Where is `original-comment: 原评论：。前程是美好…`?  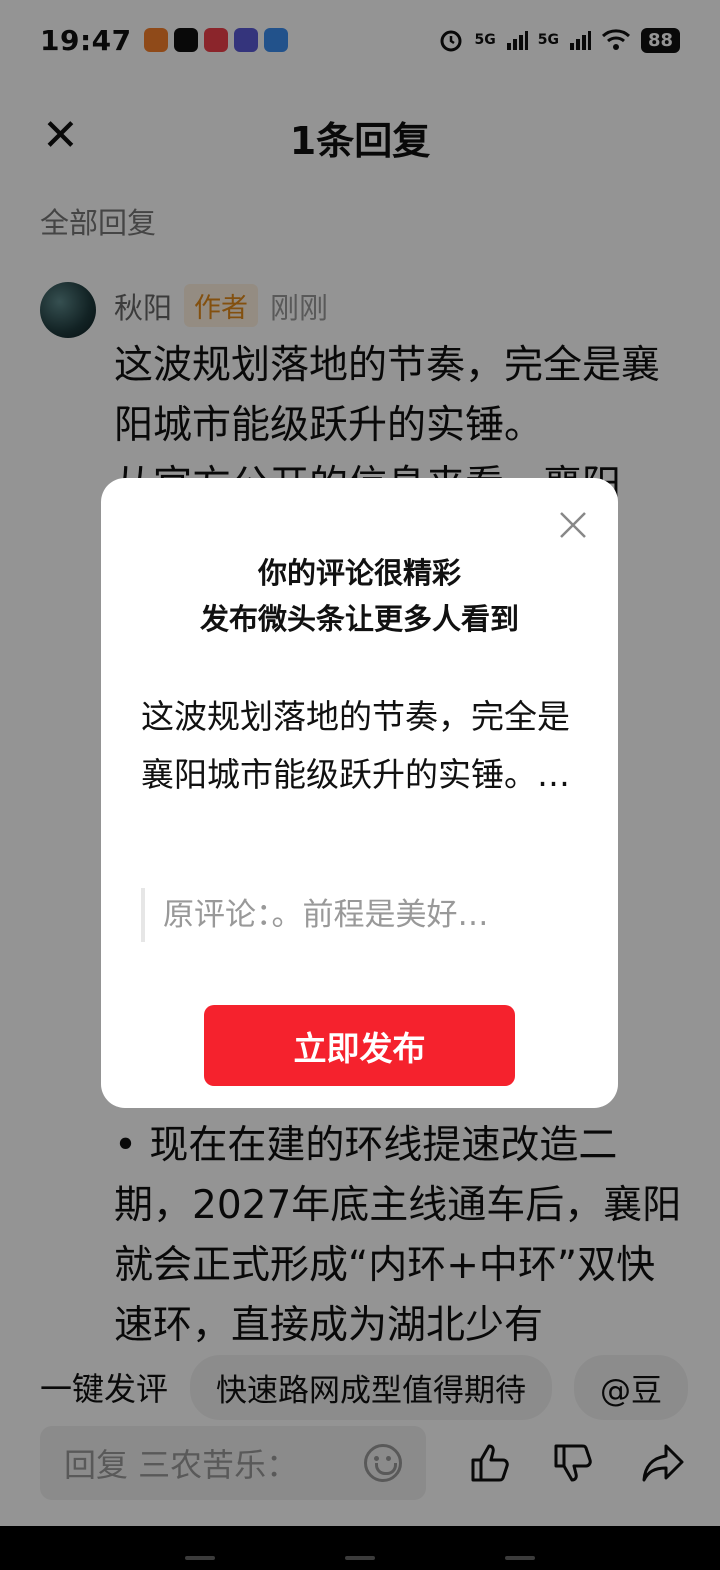
original-comment: 原评论：。前程是美好… is located at coordinates (361, 915).